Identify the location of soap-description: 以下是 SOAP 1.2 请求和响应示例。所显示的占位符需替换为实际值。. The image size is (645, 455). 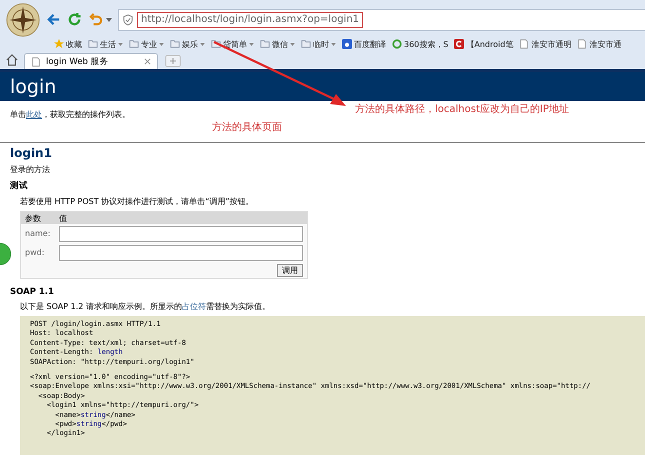
(144, 306).